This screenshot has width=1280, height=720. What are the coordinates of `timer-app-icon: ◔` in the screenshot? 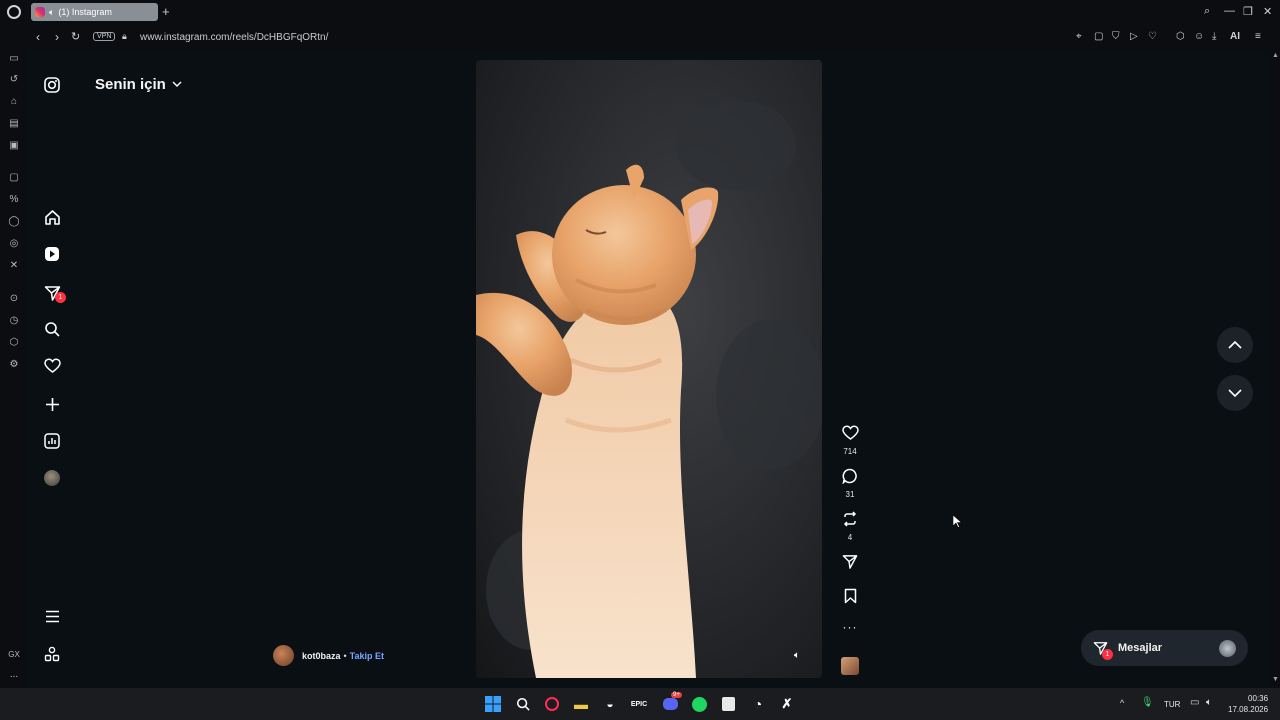 It's located at (758, 704).